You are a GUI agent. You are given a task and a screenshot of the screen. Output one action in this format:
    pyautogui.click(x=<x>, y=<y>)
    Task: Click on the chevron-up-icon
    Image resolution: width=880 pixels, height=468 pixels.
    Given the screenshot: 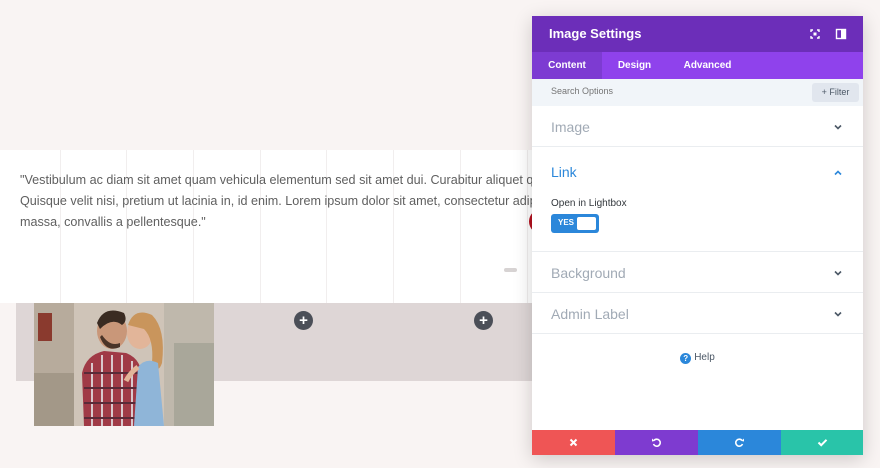 What is the action you would take?
    pyautogui.click(x=838, y=173)
    